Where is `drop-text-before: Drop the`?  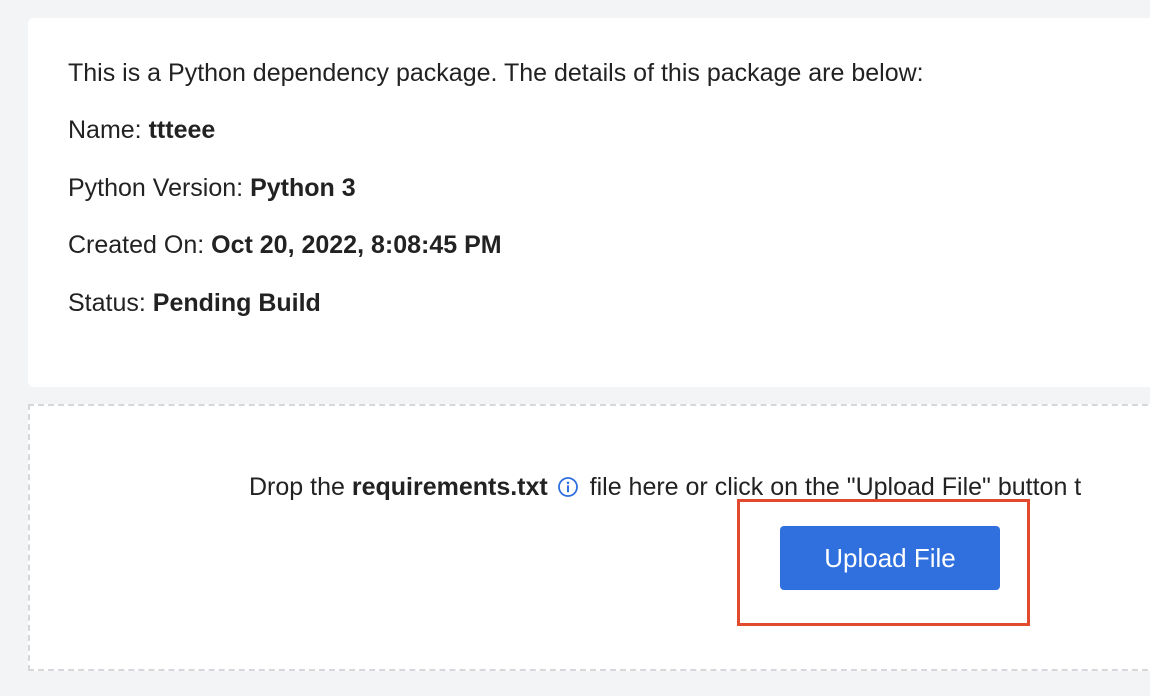 drop-text-before: Drop the is located at coordinates (297, 487).